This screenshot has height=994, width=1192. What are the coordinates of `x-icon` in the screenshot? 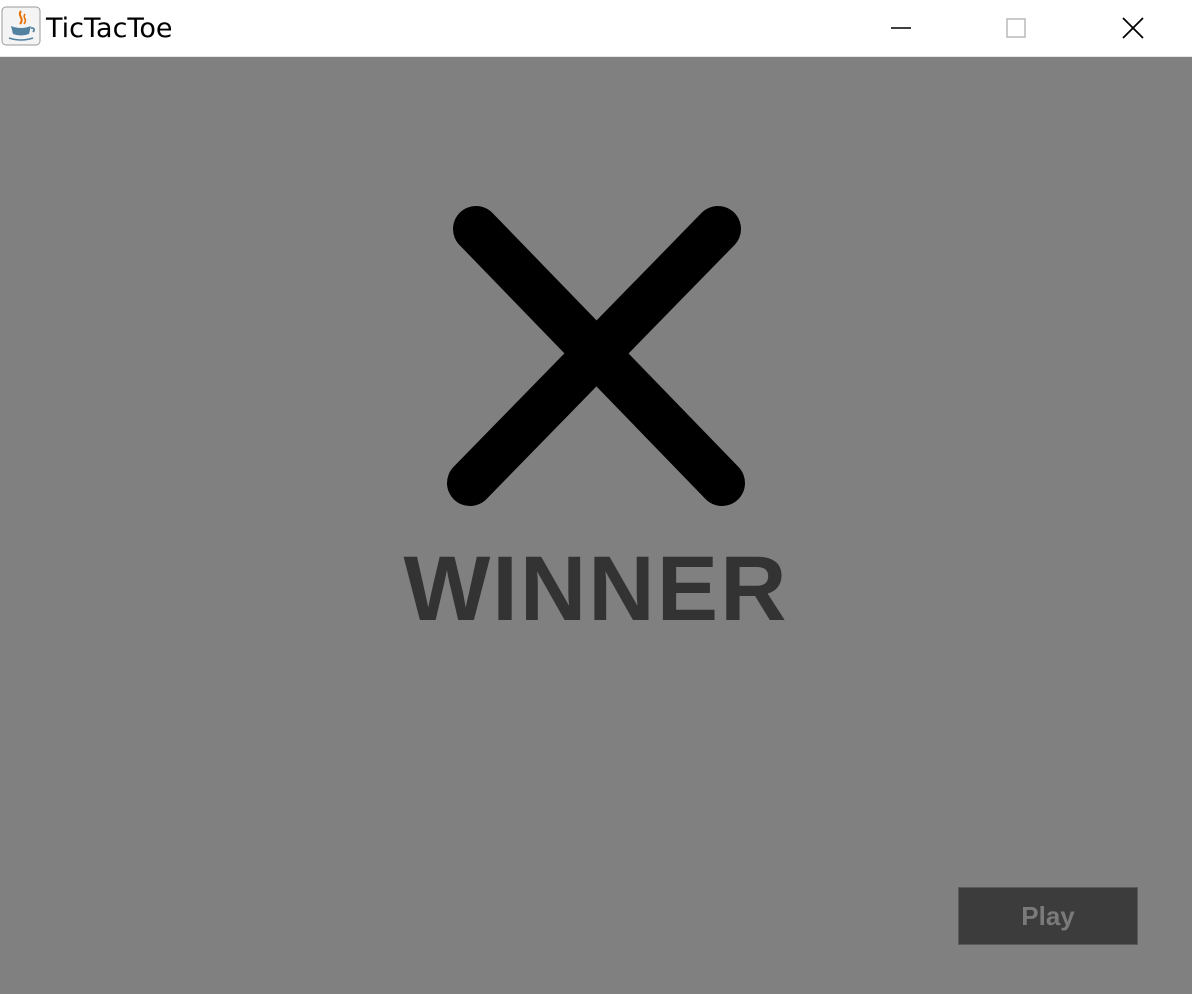 It's located at (596, 356).